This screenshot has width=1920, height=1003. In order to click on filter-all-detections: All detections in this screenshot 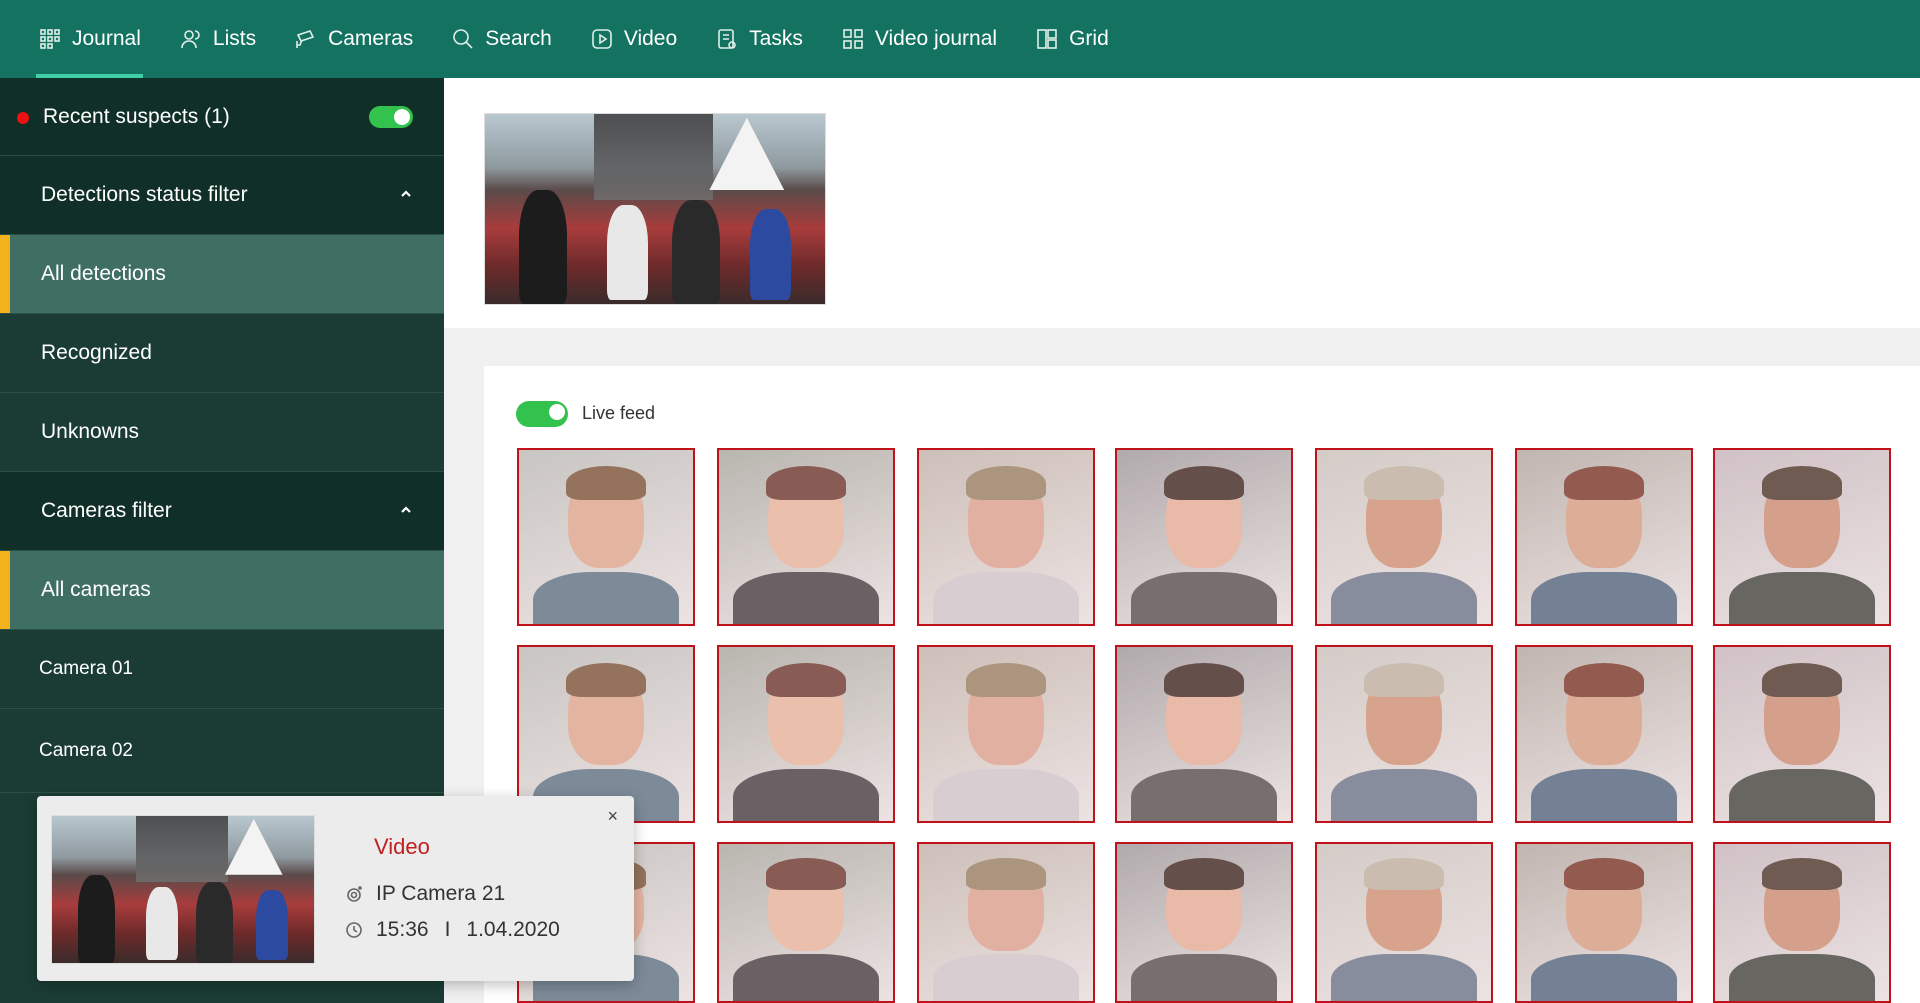, I will do `click(222, 274)`.